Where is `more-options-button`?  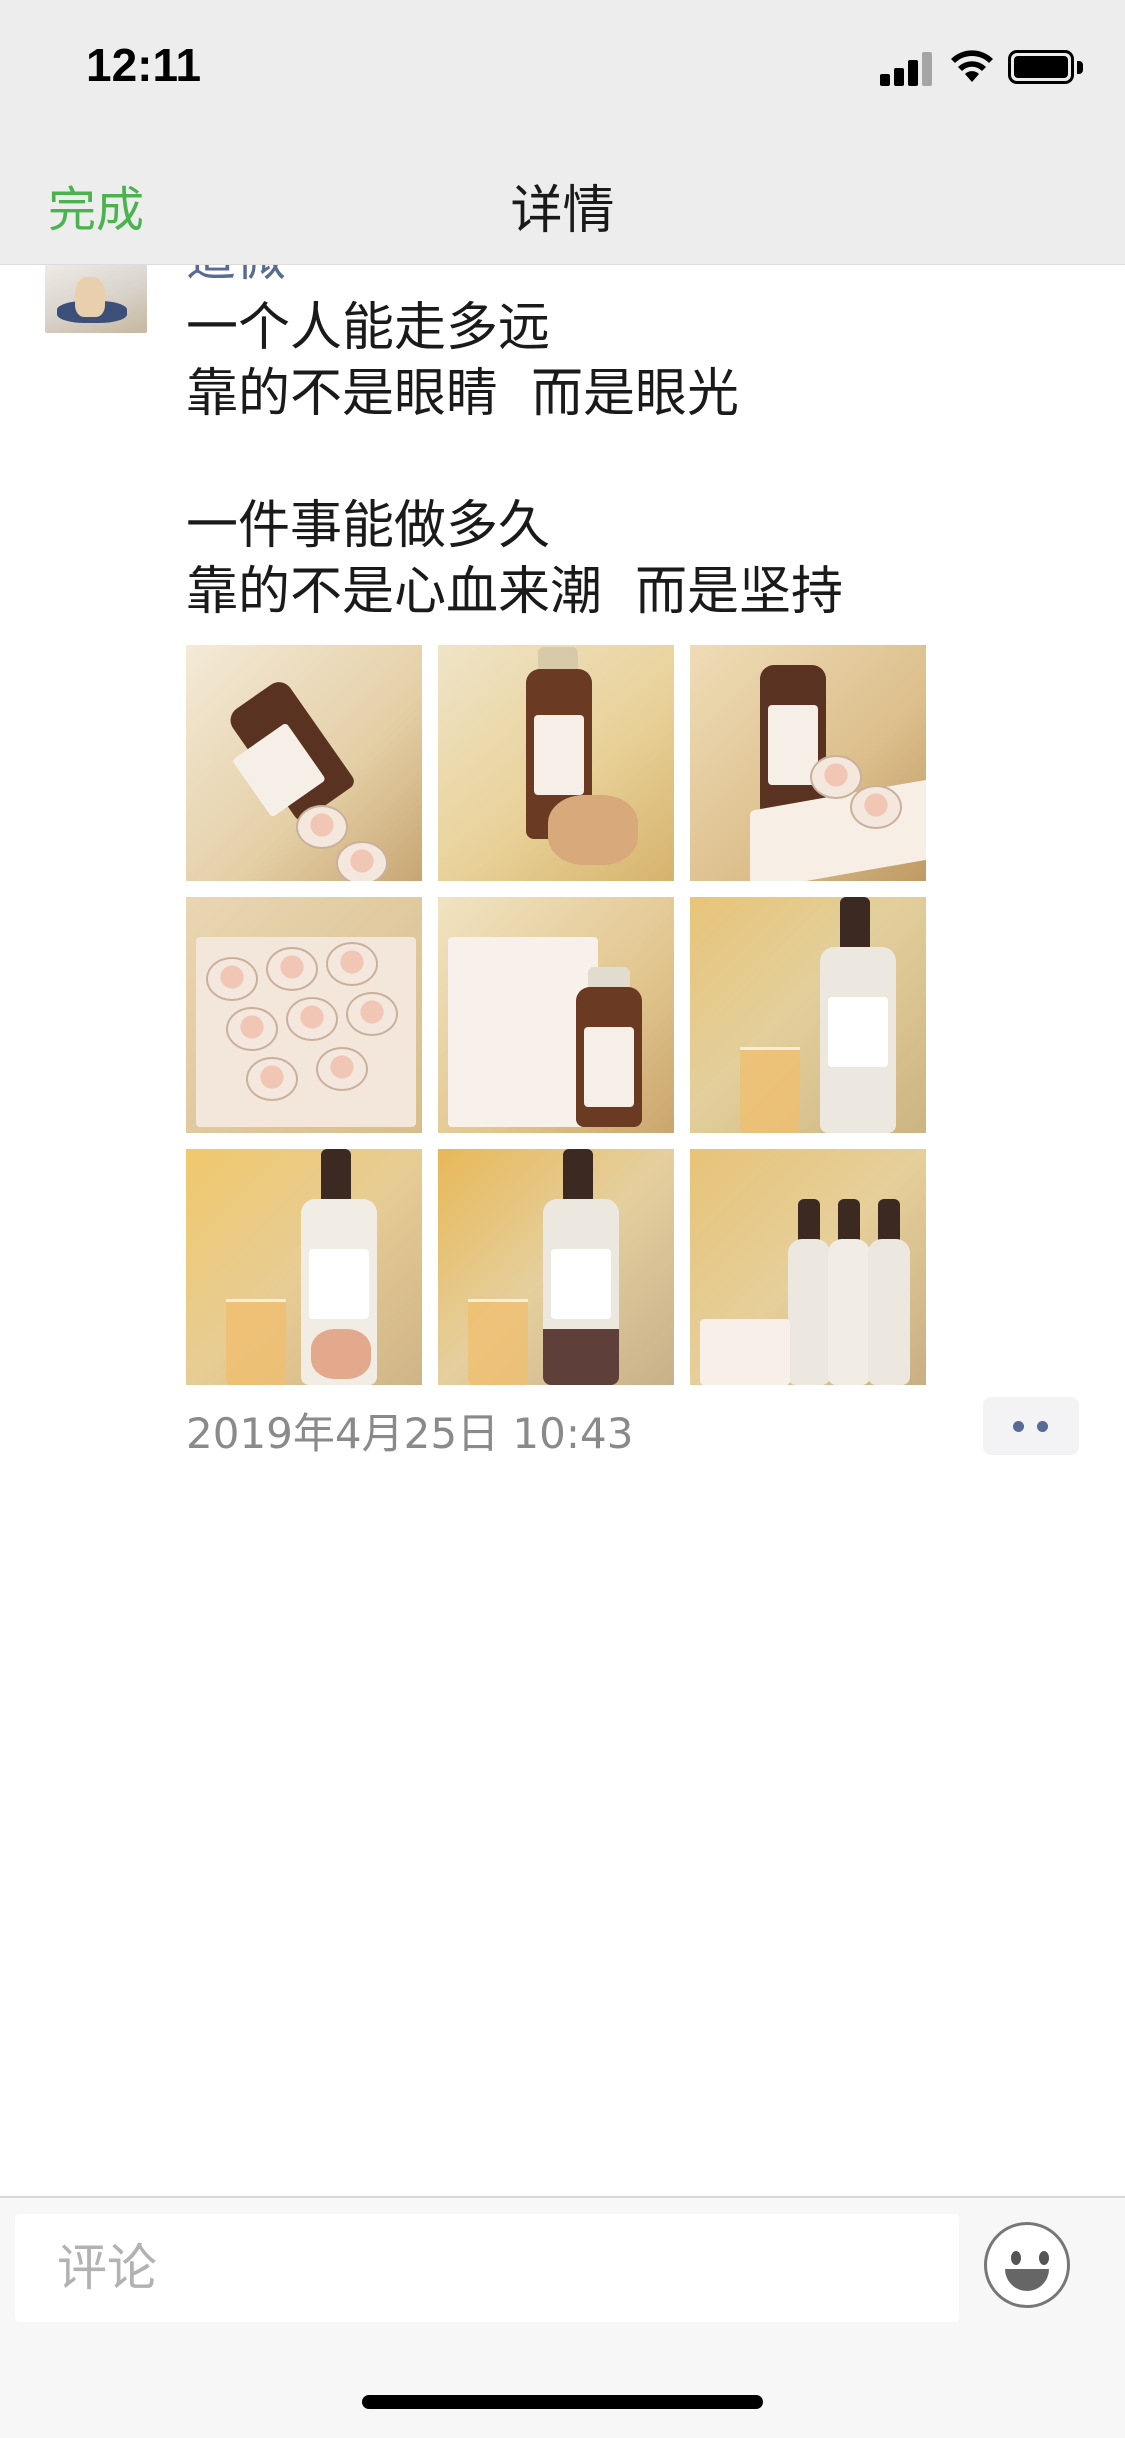 more-options-button is located at coordinates (1031, 1426).